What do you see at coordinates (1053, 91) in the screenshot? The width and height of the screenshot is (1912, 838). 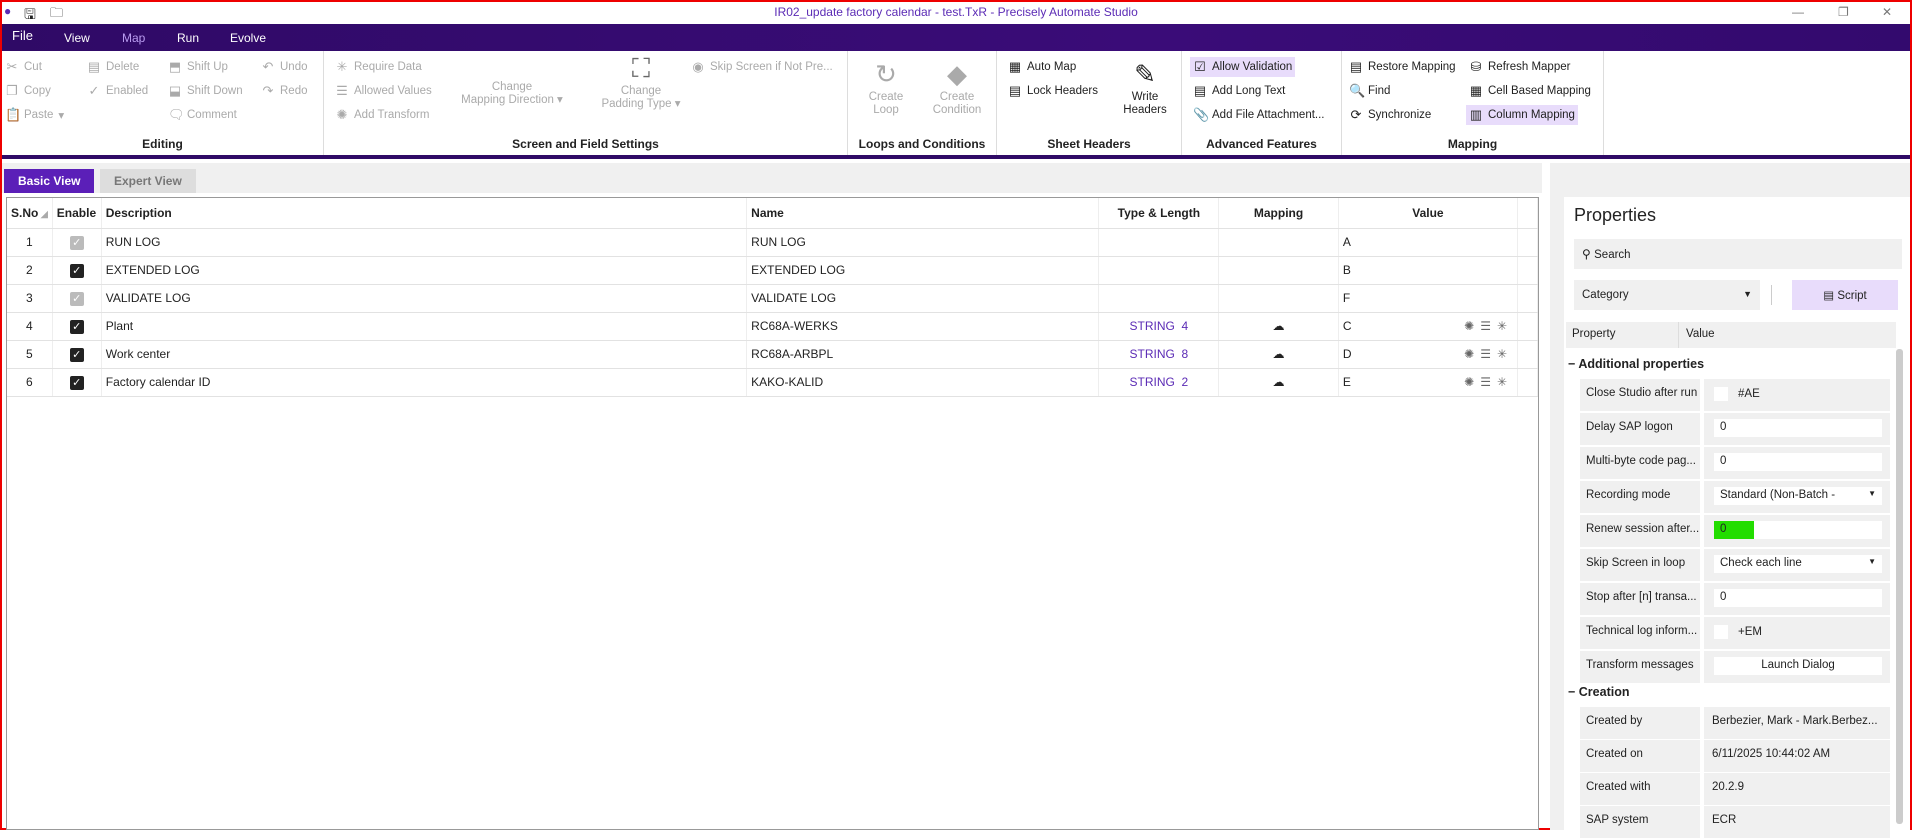 I see `lock-headers-button: ▤ Lock Headers` at bounding box center [1053, 91].